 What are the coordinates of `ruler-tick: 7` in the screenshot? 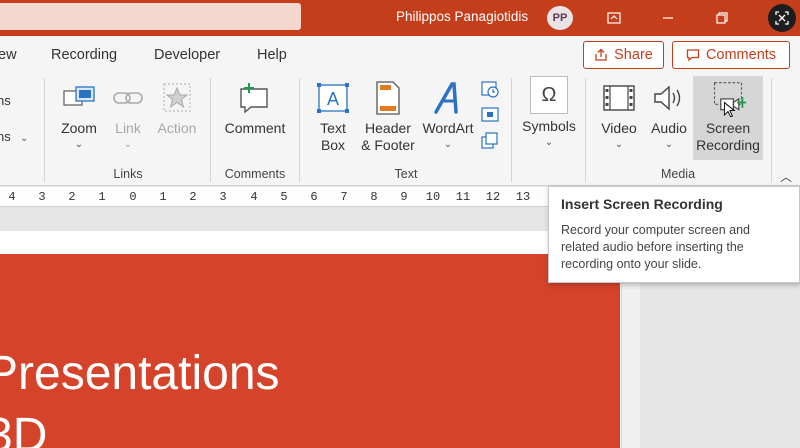 It's located at (344, 197).